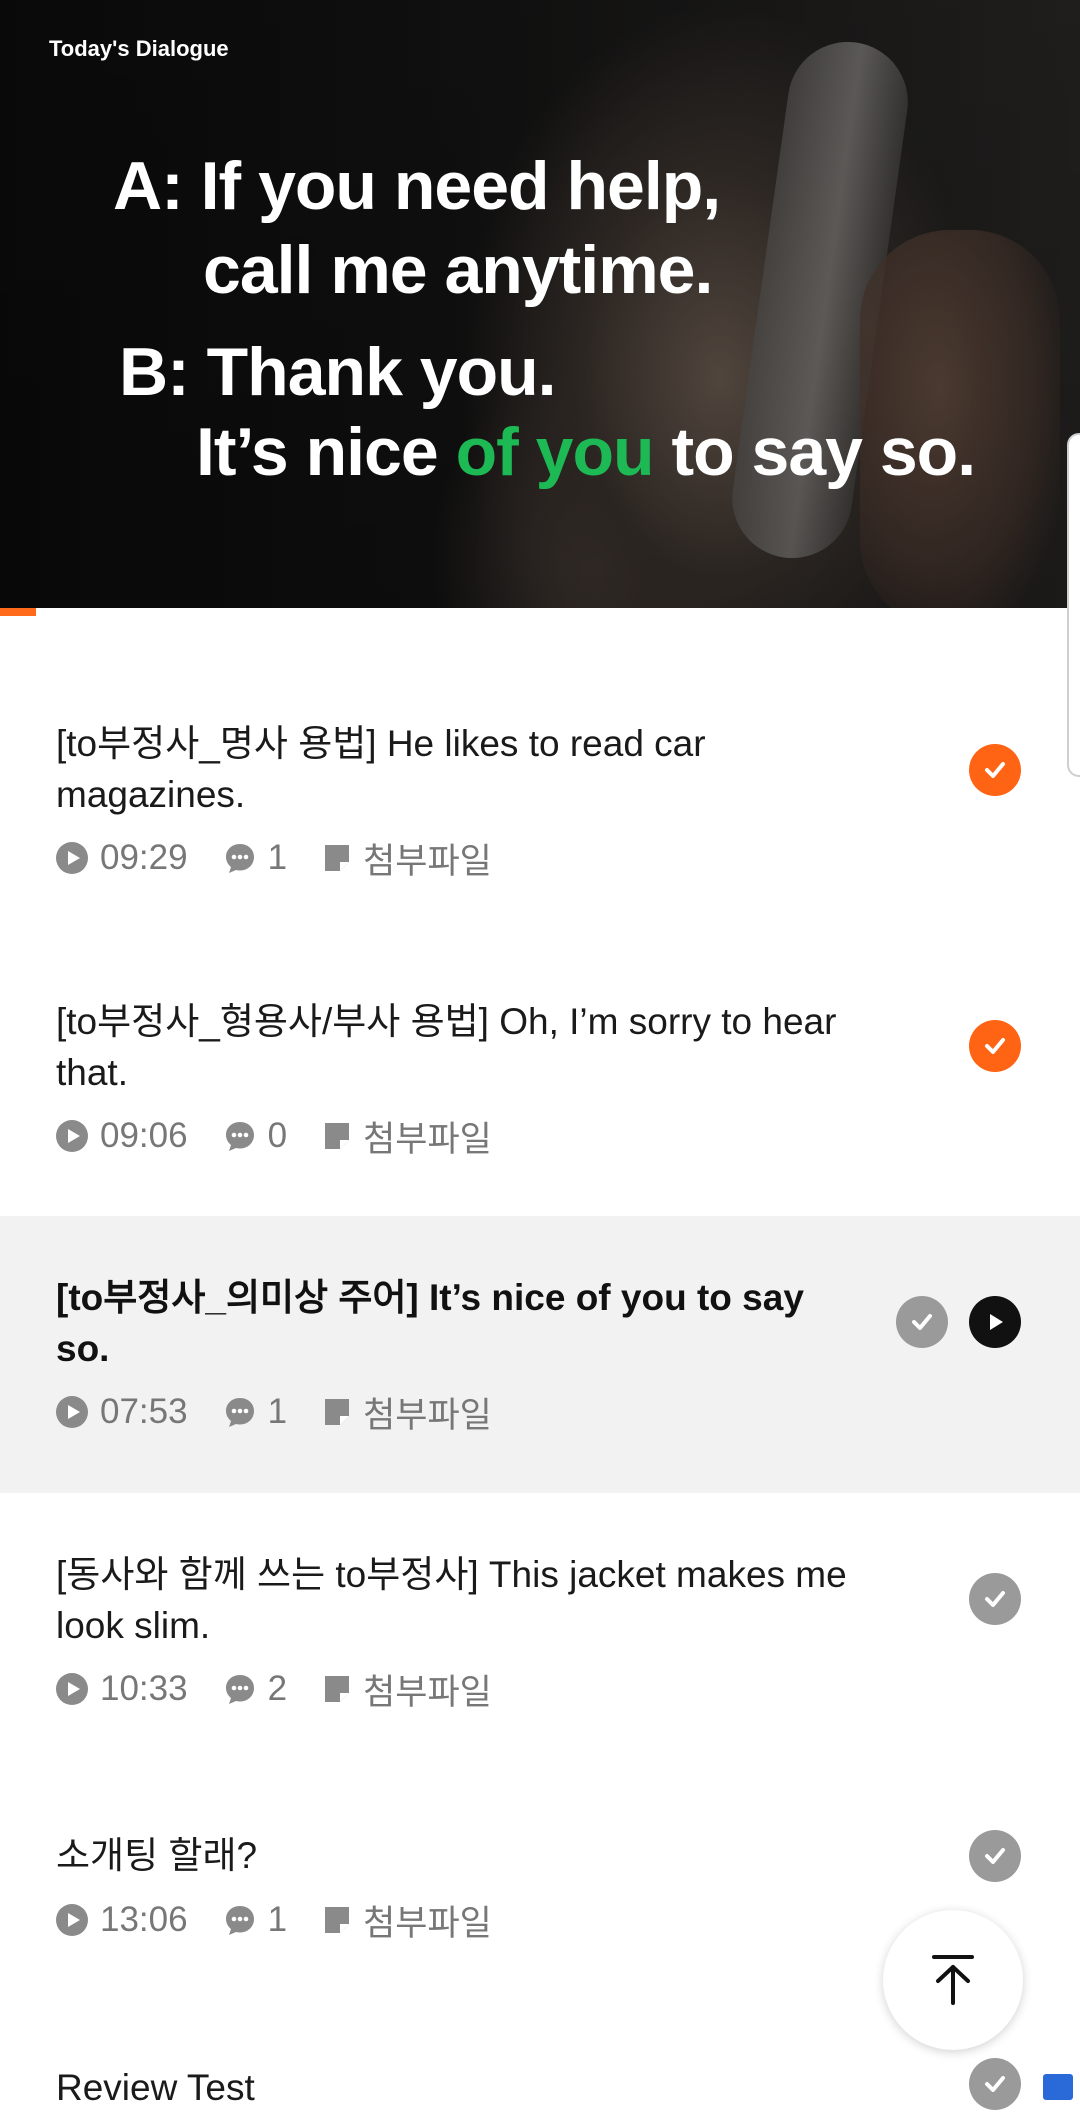 This screenshot has height=2113, width=1080. Describe the element at coordinates (338, 372) in the screenshot. I see `dialogue-line-b1: B: Thank you.` at that location.